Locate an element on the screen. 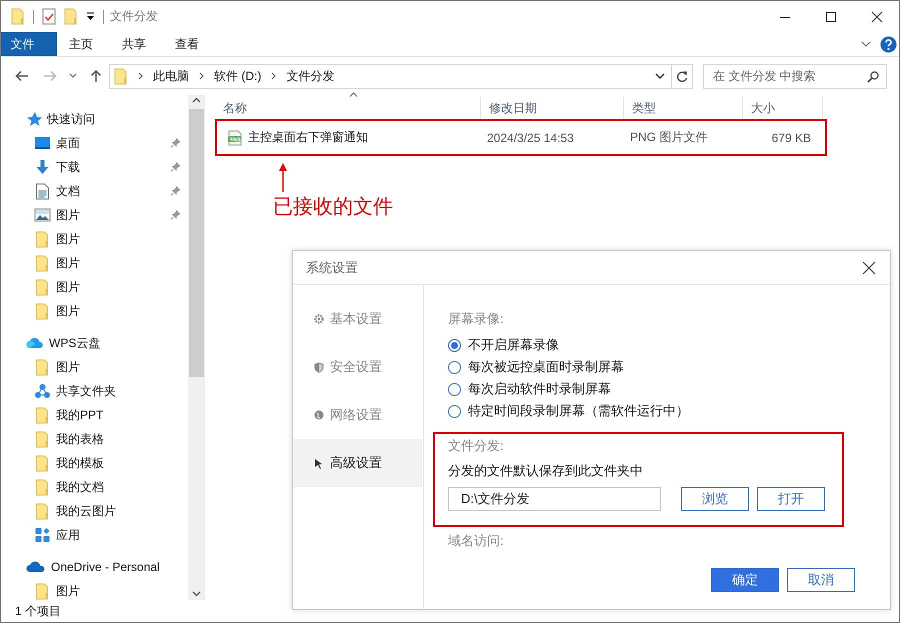 This screenshot has height=623, width=900. nav-item: 我的文档 is located at coordinates (120, 487).